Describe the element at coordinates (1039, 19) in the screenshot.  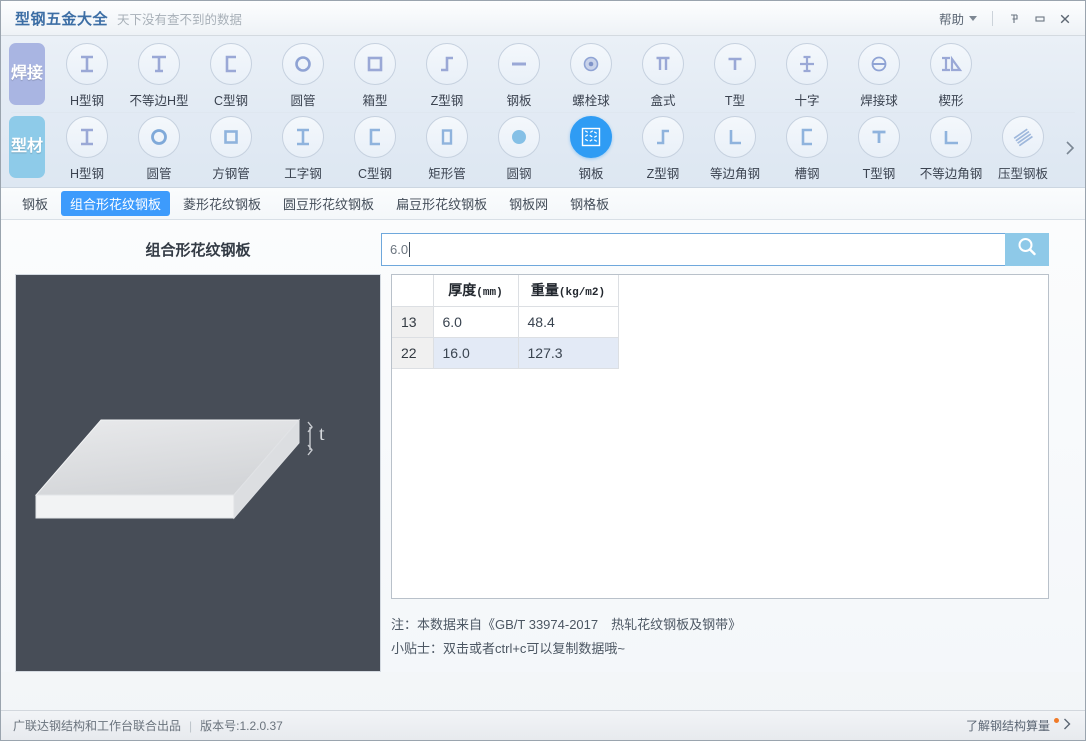
I see `minimize-icon` at that location.